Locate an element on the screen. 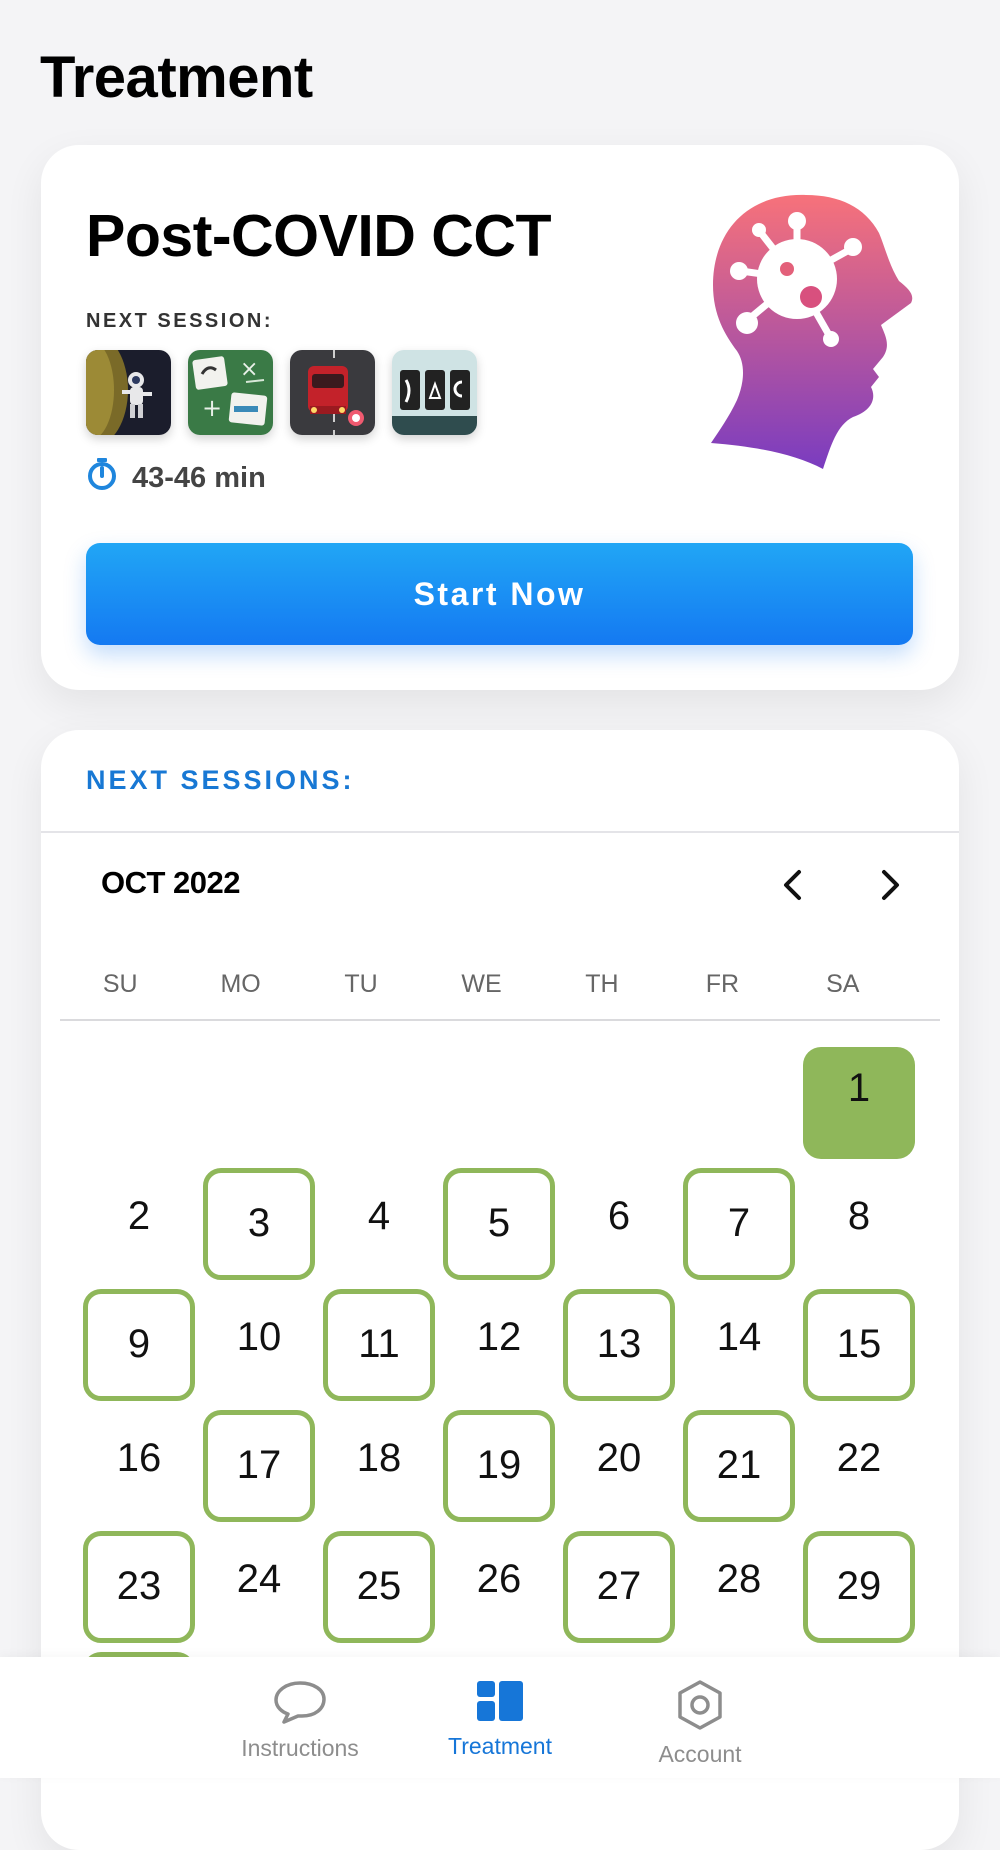 This screenshot has width=1000, height=1850. day-number: 20 is located at coordinates (619, 1458).